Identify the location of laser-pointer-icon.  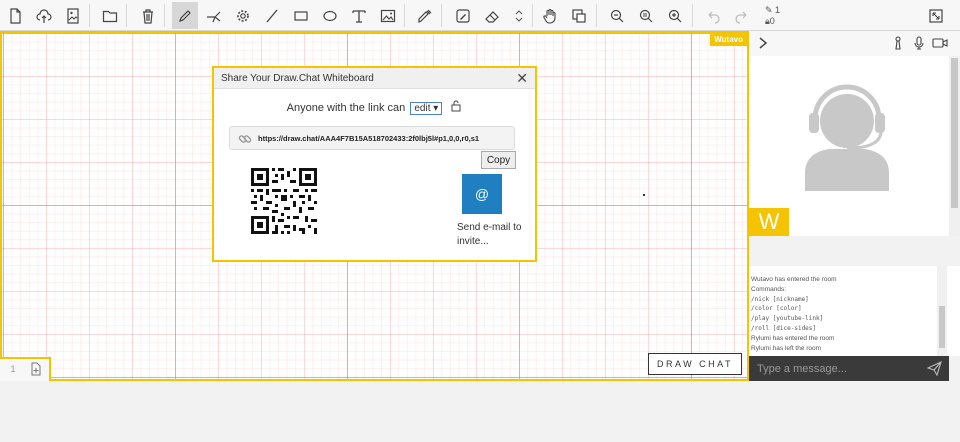
(214, 16).